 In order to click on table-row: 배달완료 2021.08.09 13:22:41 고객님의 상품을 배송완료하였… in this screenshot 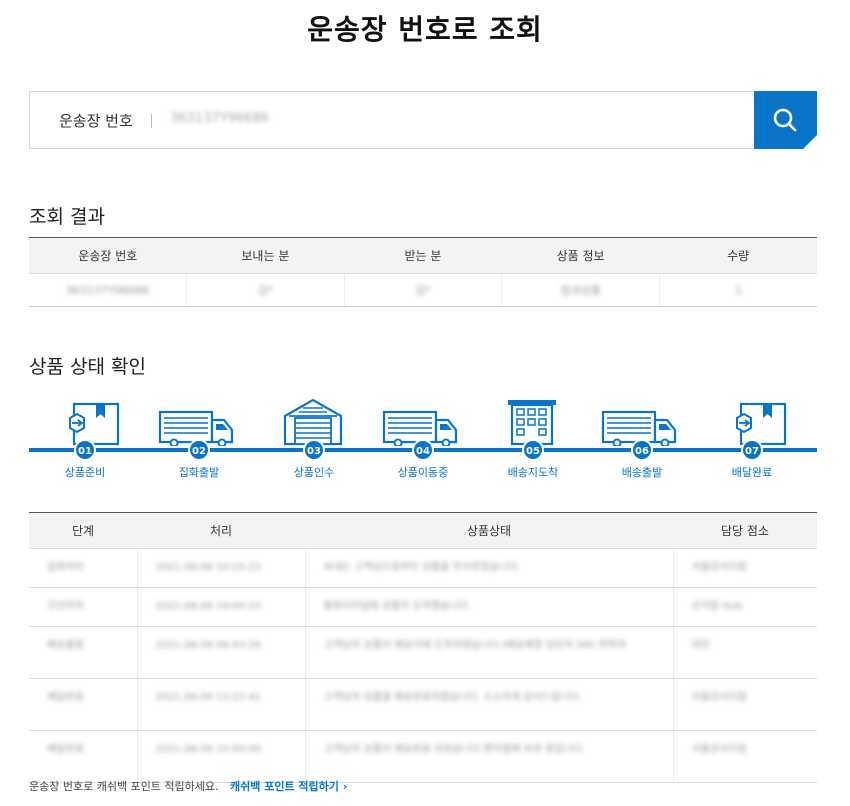, I will do `click(423, 704)`.